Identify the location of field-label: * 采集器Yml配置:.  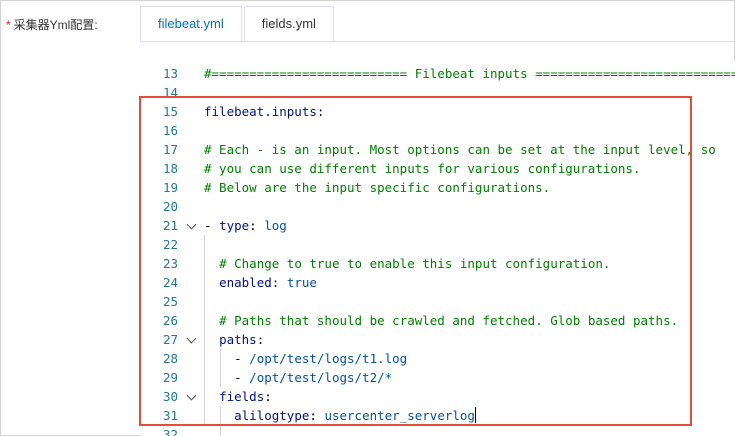
(52, 24).